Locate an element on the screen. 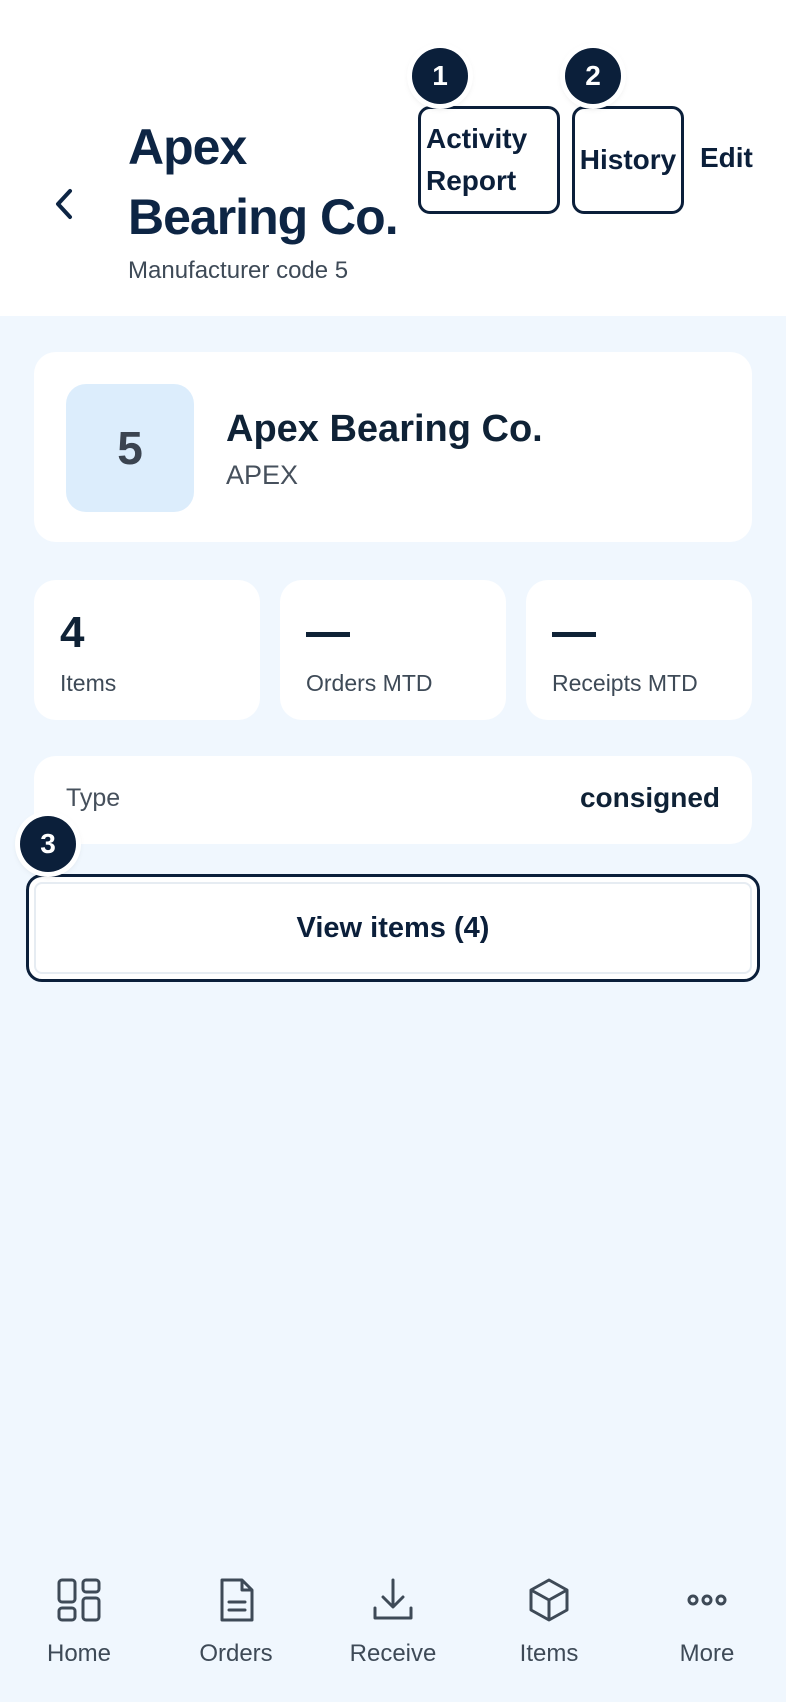 This screenshot has height=1702, width=786. home-grid-icon is located at coordinates (79, 1600).